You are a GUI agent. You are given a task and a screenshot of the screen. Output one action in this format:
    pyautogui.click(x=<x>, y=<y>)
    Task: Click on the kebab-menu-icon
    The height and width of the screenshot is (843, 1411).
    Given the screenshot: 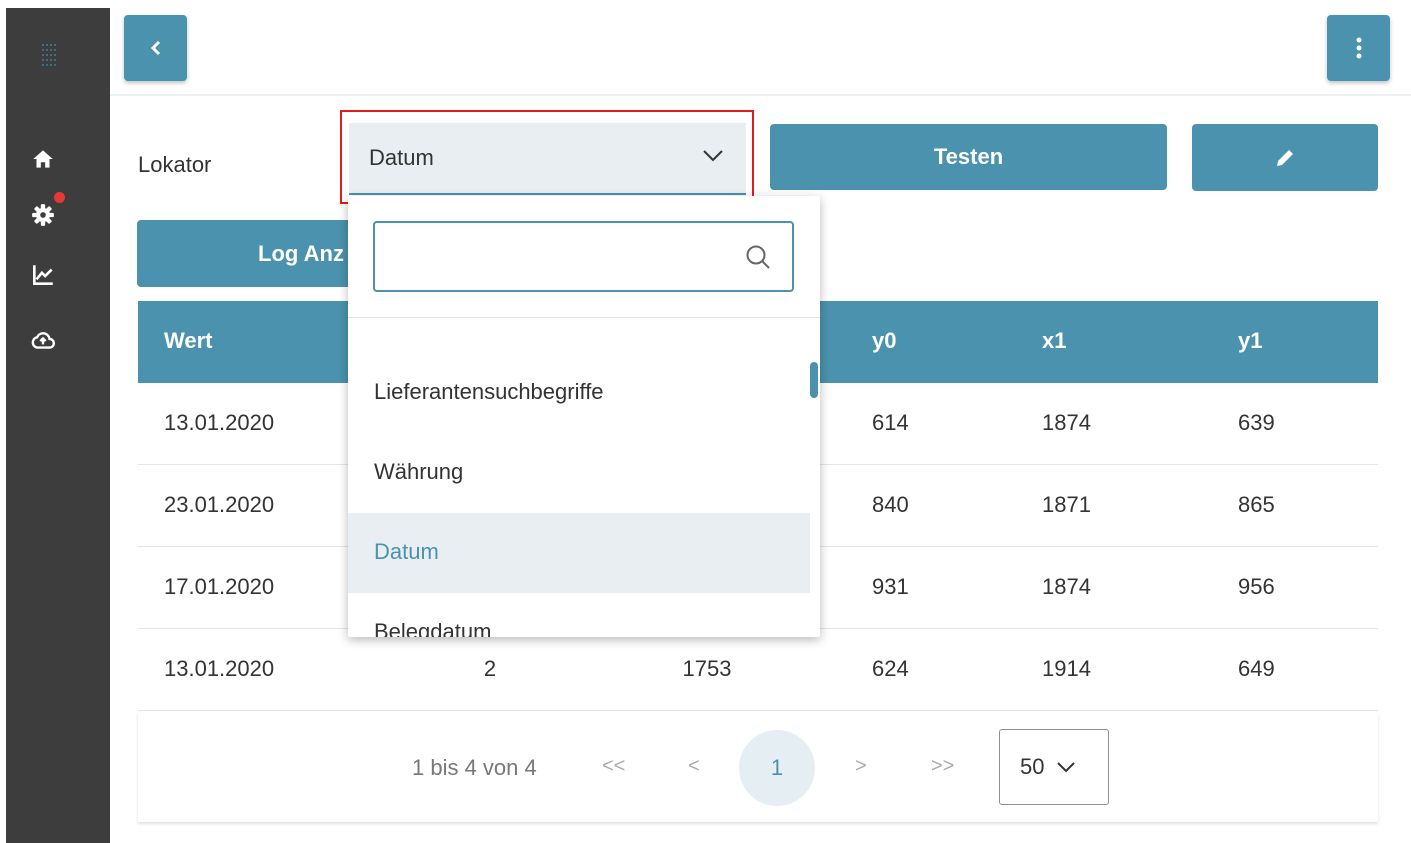 What is the action you would take?
    pyautogui.click(x=1358, y=48)
    